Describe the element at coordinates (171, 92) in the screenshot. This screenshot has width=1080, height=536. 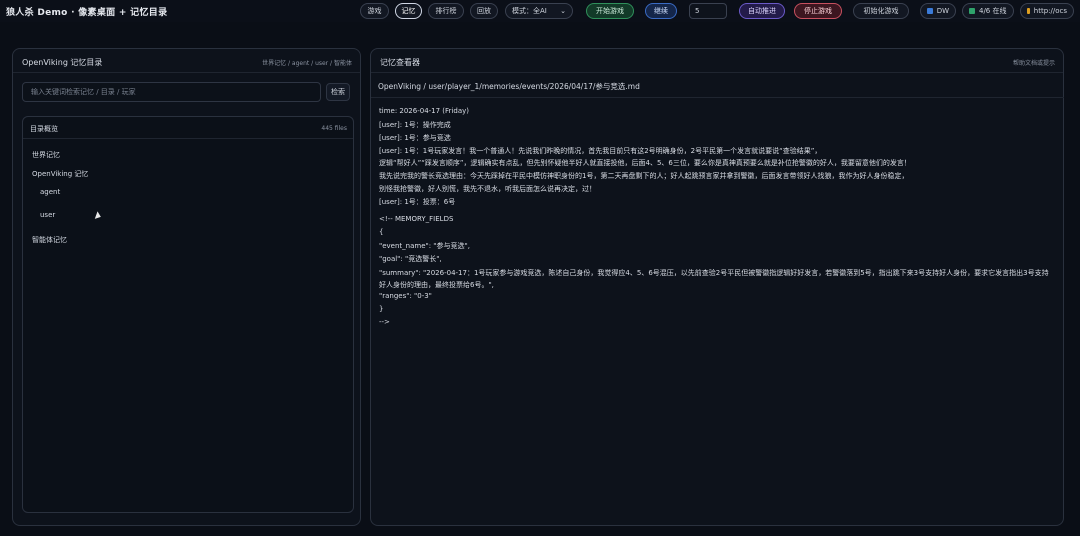
I see `memory-search-input: 输入关键词检索记忆 / 目录 / 玩家` at that location.